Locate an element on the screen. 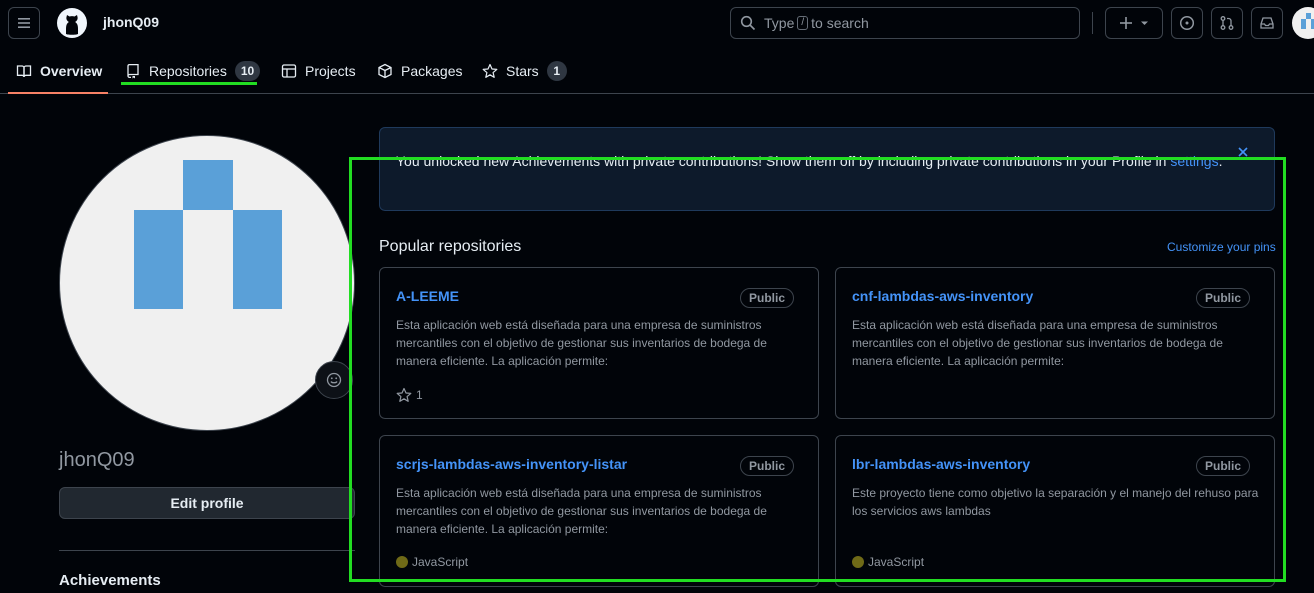  tab-stars: Stars 1 is located at coordinates (524, 71).